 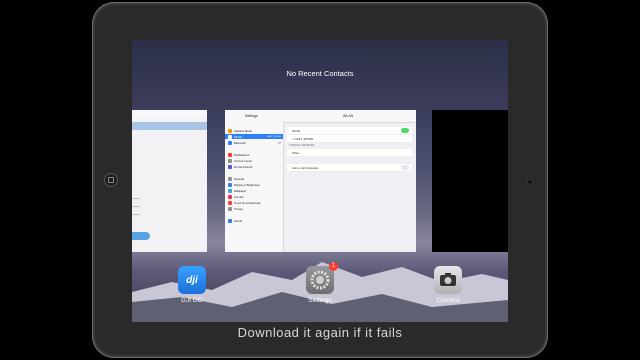 I want to click on sidebar-item-notifications: Notifications, so click(x=255, y=154).